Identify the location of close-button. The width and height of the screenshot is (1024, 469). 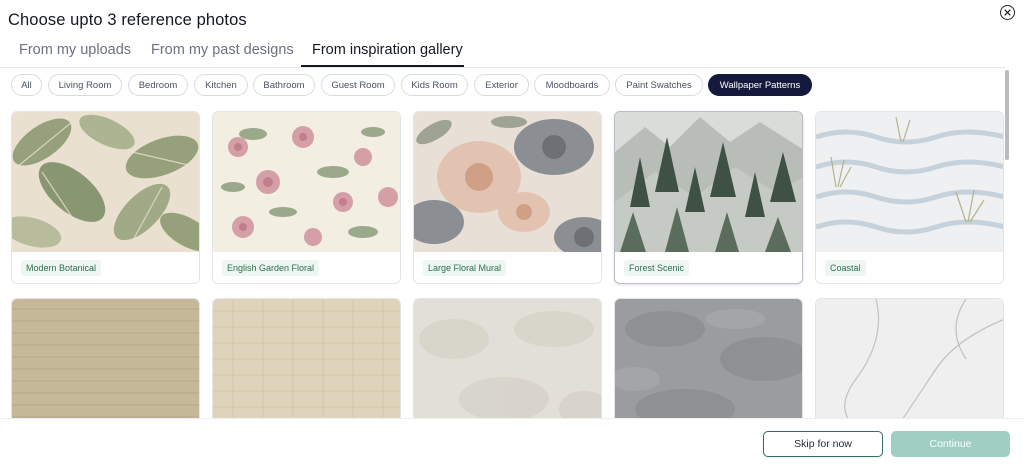
(1007, 12).